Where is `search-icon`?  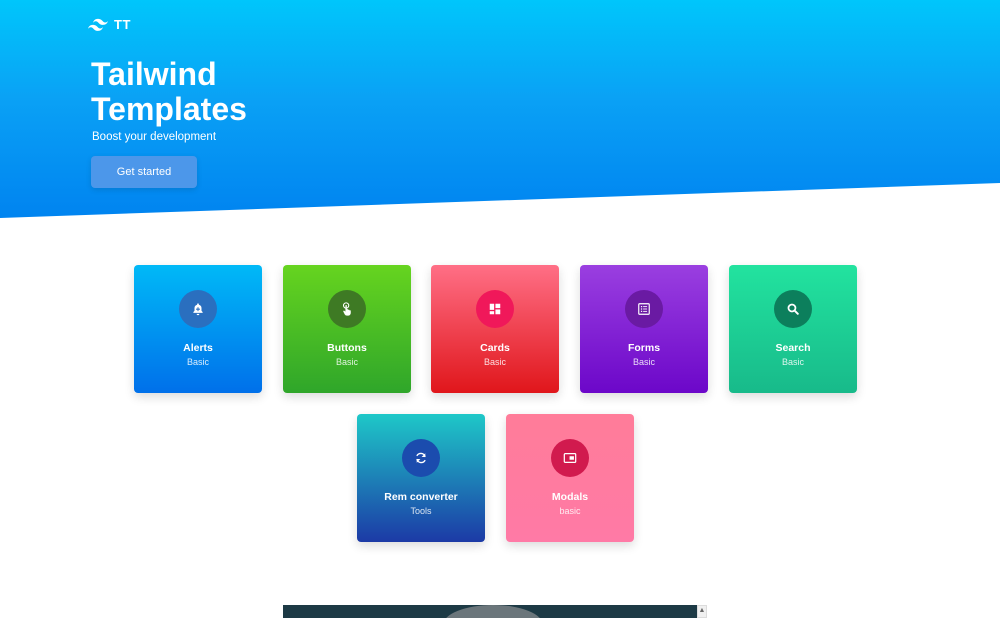
search-icon is located at coordinates (793, 309).